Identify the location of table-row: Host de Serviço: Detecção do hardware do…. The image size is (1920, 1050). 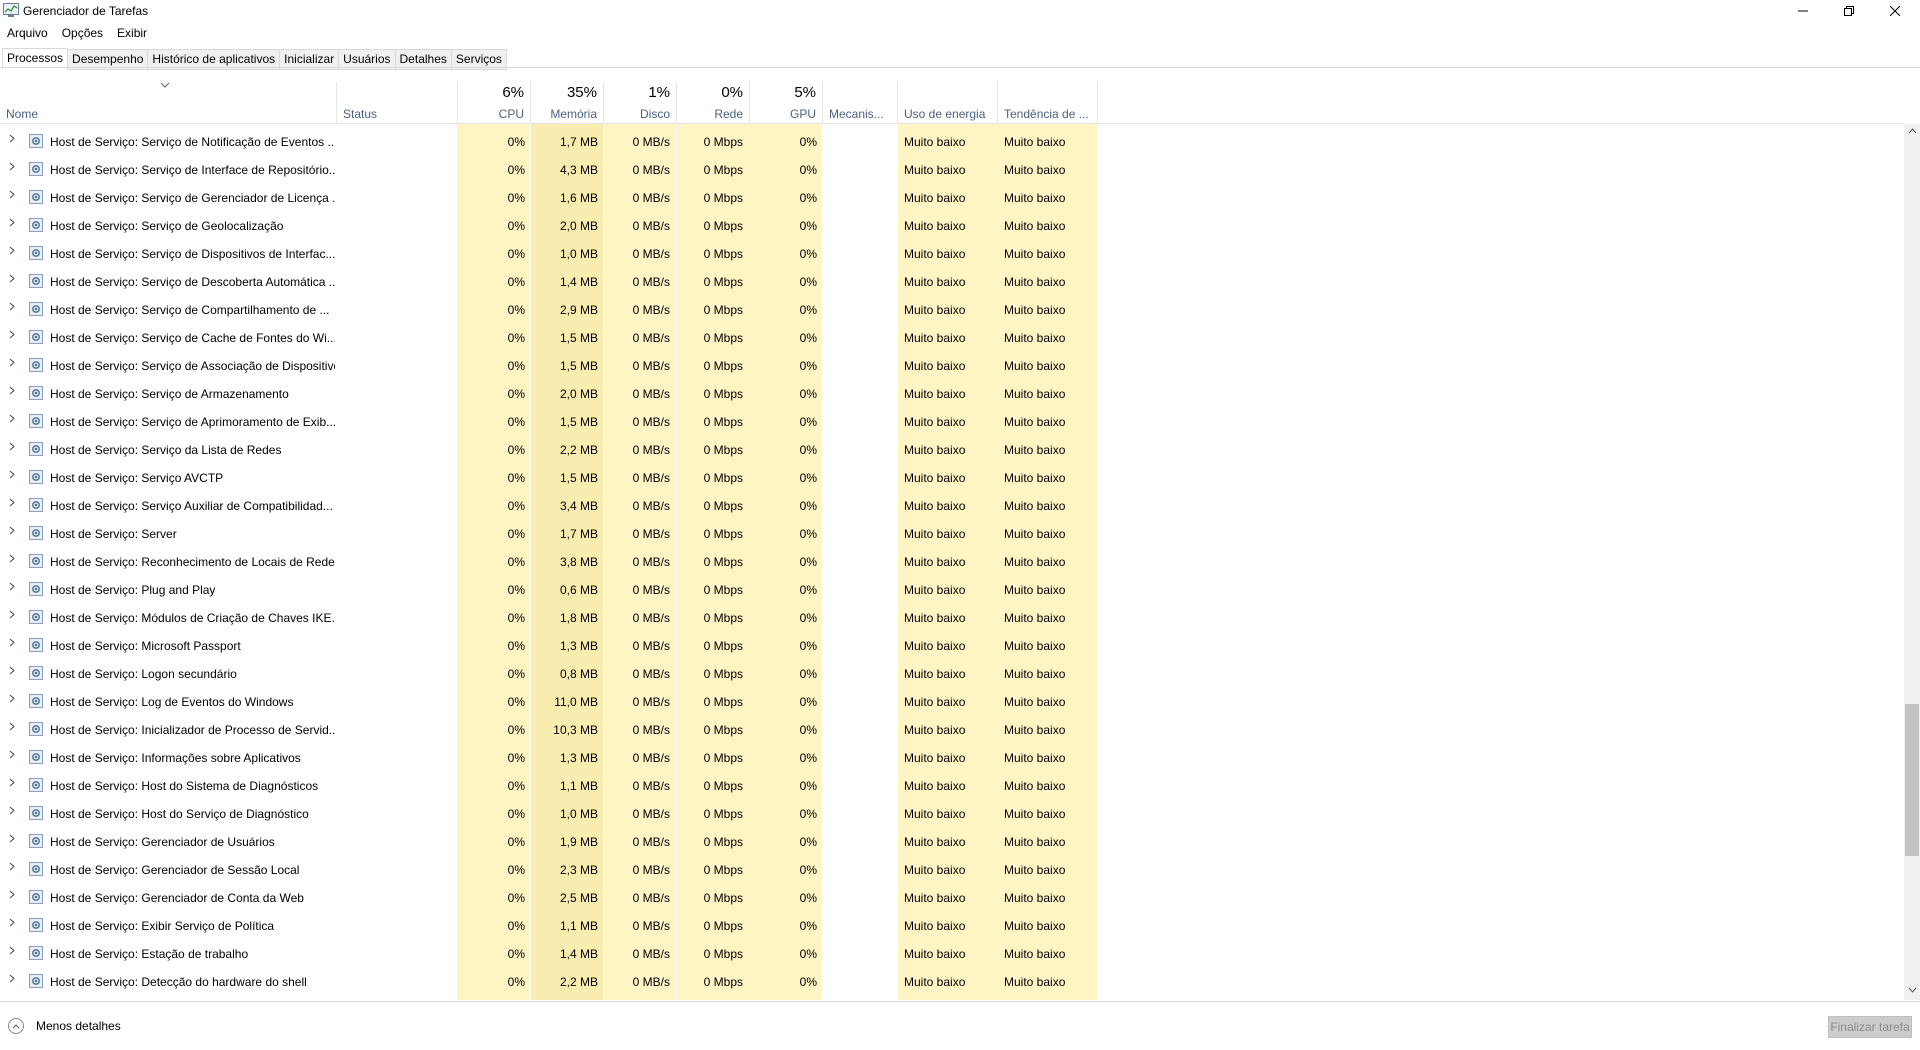
(950, 982).